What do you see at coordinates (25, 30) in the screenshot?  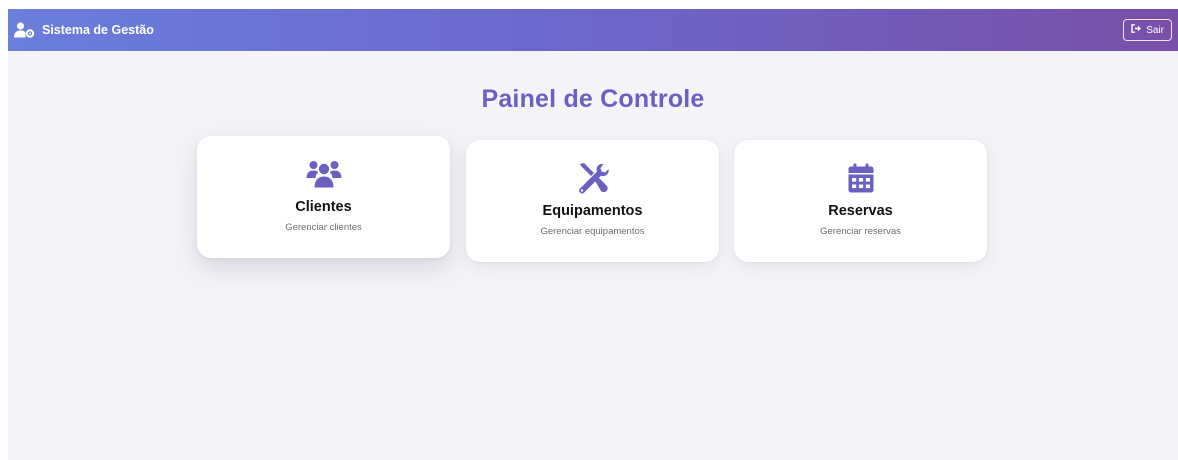 I see `user-cog-icon` at bounding box center [25, 30].